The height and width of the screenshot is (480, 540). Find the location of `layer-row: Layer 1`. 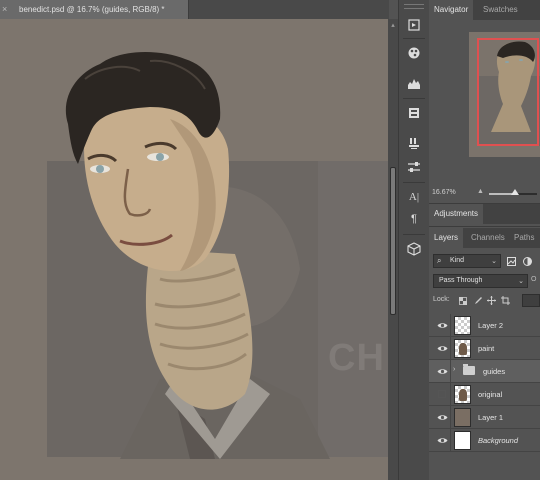

layer-row: Layer 1 is located at coordinates (484, 417).